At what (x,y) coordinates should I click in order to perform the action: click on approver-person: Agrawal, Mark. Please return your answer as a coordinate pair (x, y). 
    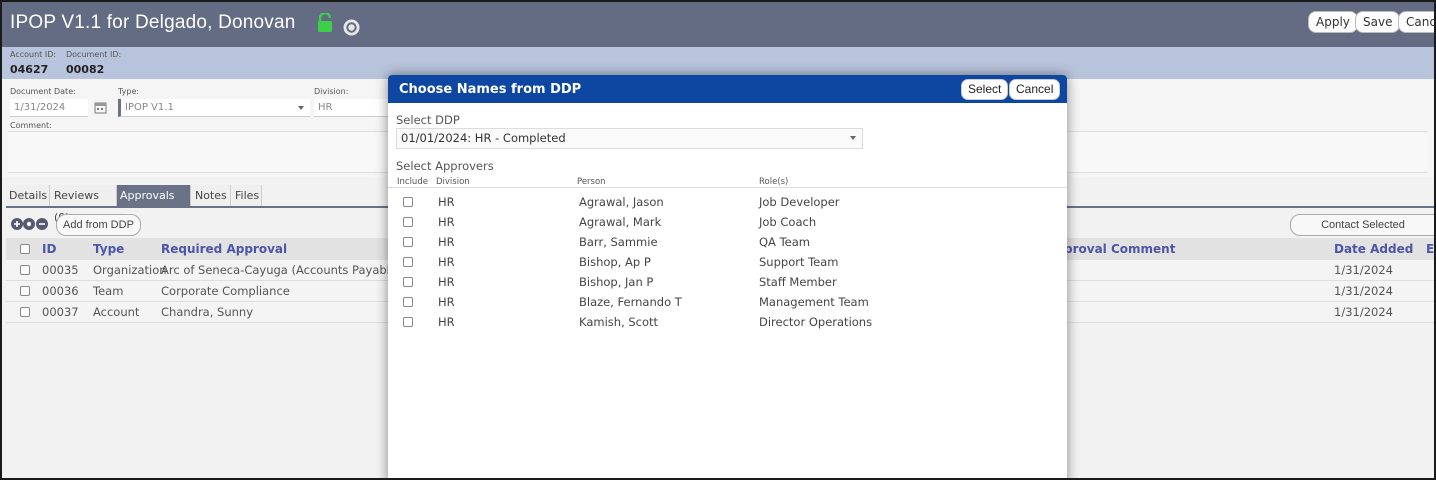
    Looking at the image, I should click on (620, 222).